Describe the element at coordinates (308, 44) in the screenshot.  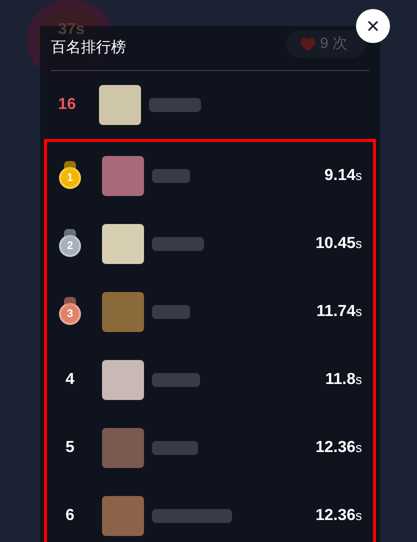
I see `heart-icon` at that location.